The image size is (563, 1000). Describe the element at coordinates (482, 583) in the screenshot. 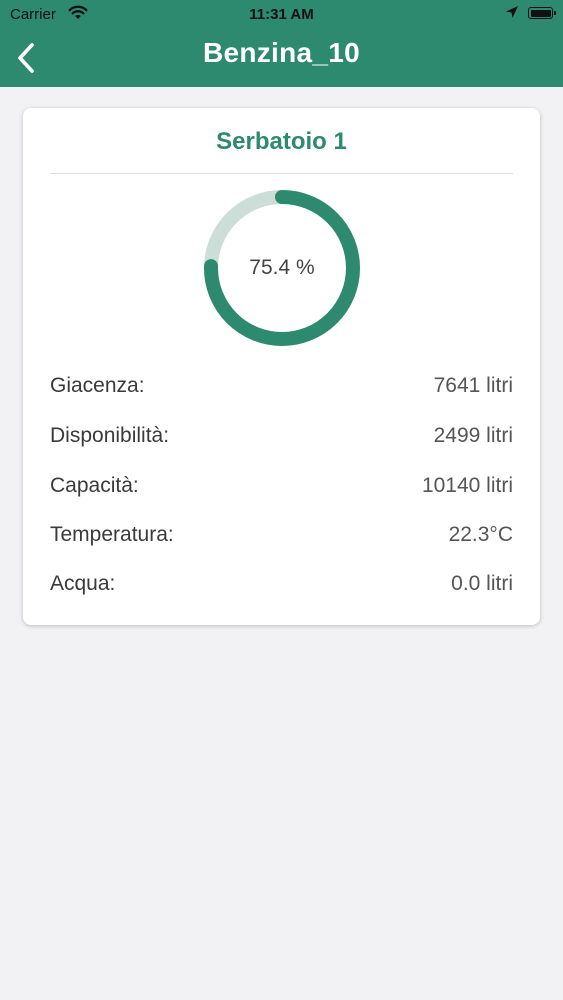

I see `row-value: 0.0 litri` at that location.